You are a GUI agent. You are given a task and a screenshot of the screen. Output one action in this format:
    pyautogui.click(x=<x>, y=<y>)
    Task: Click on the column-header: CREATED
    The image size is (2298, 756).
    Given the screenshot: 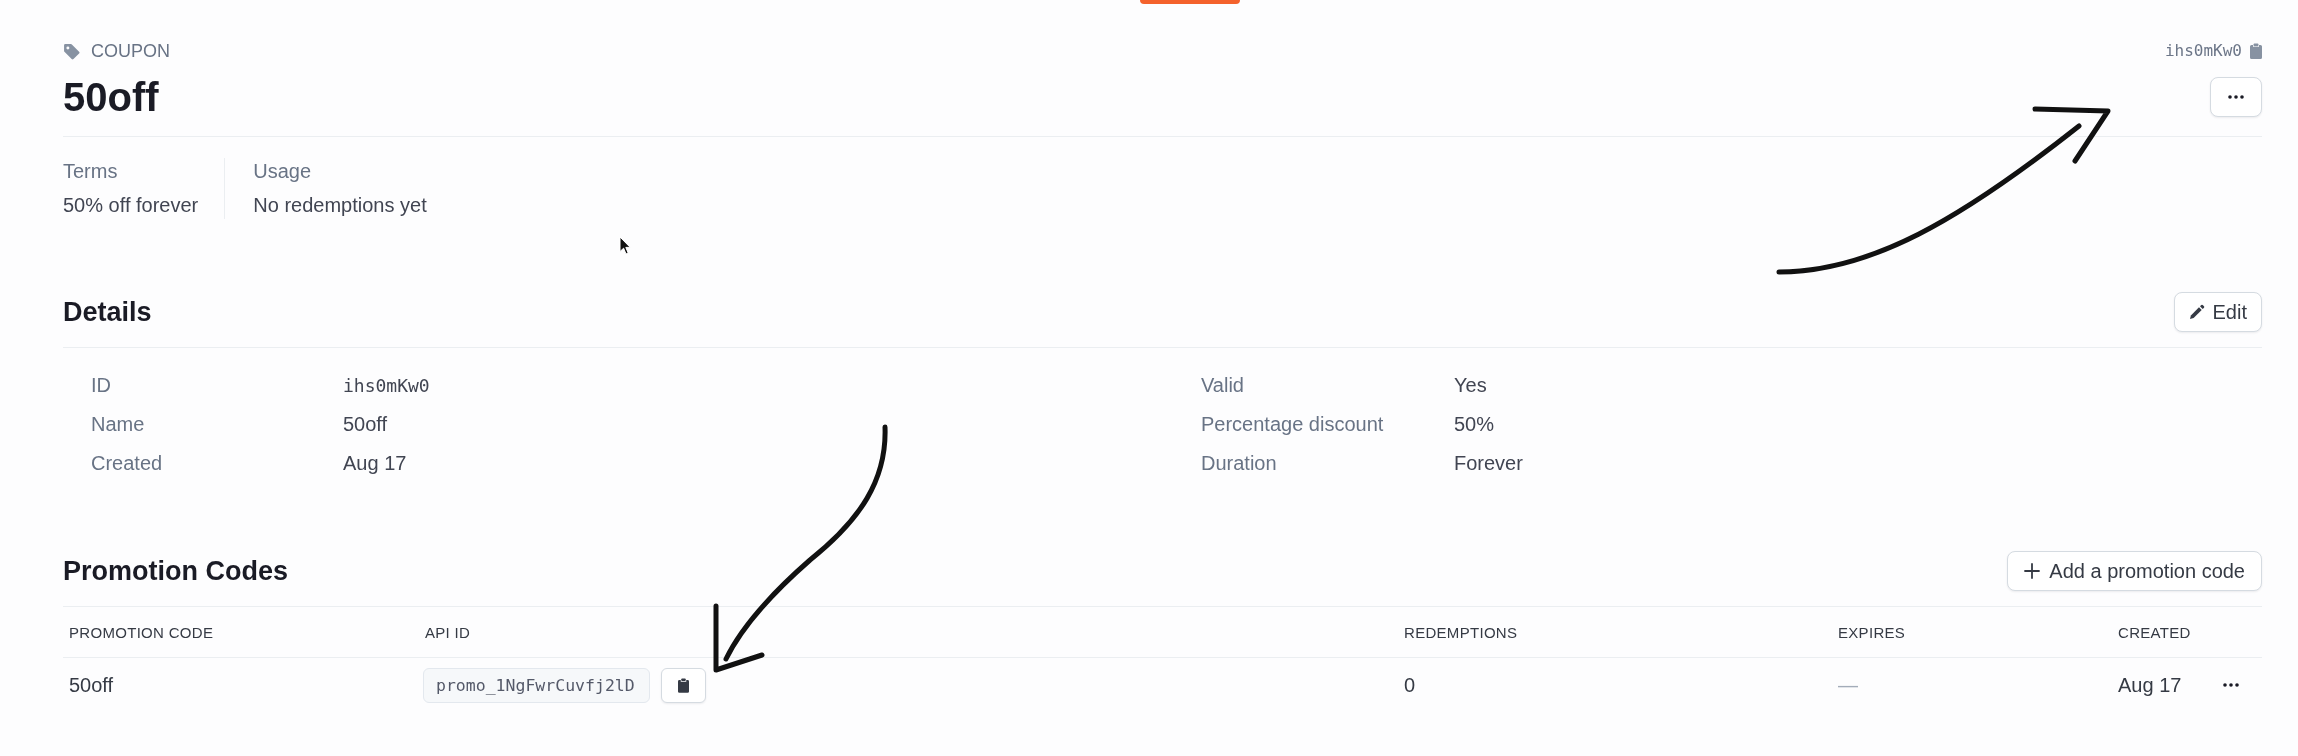 What is the action you would take?
    pyautogui.click(x=2154, y=632)
    